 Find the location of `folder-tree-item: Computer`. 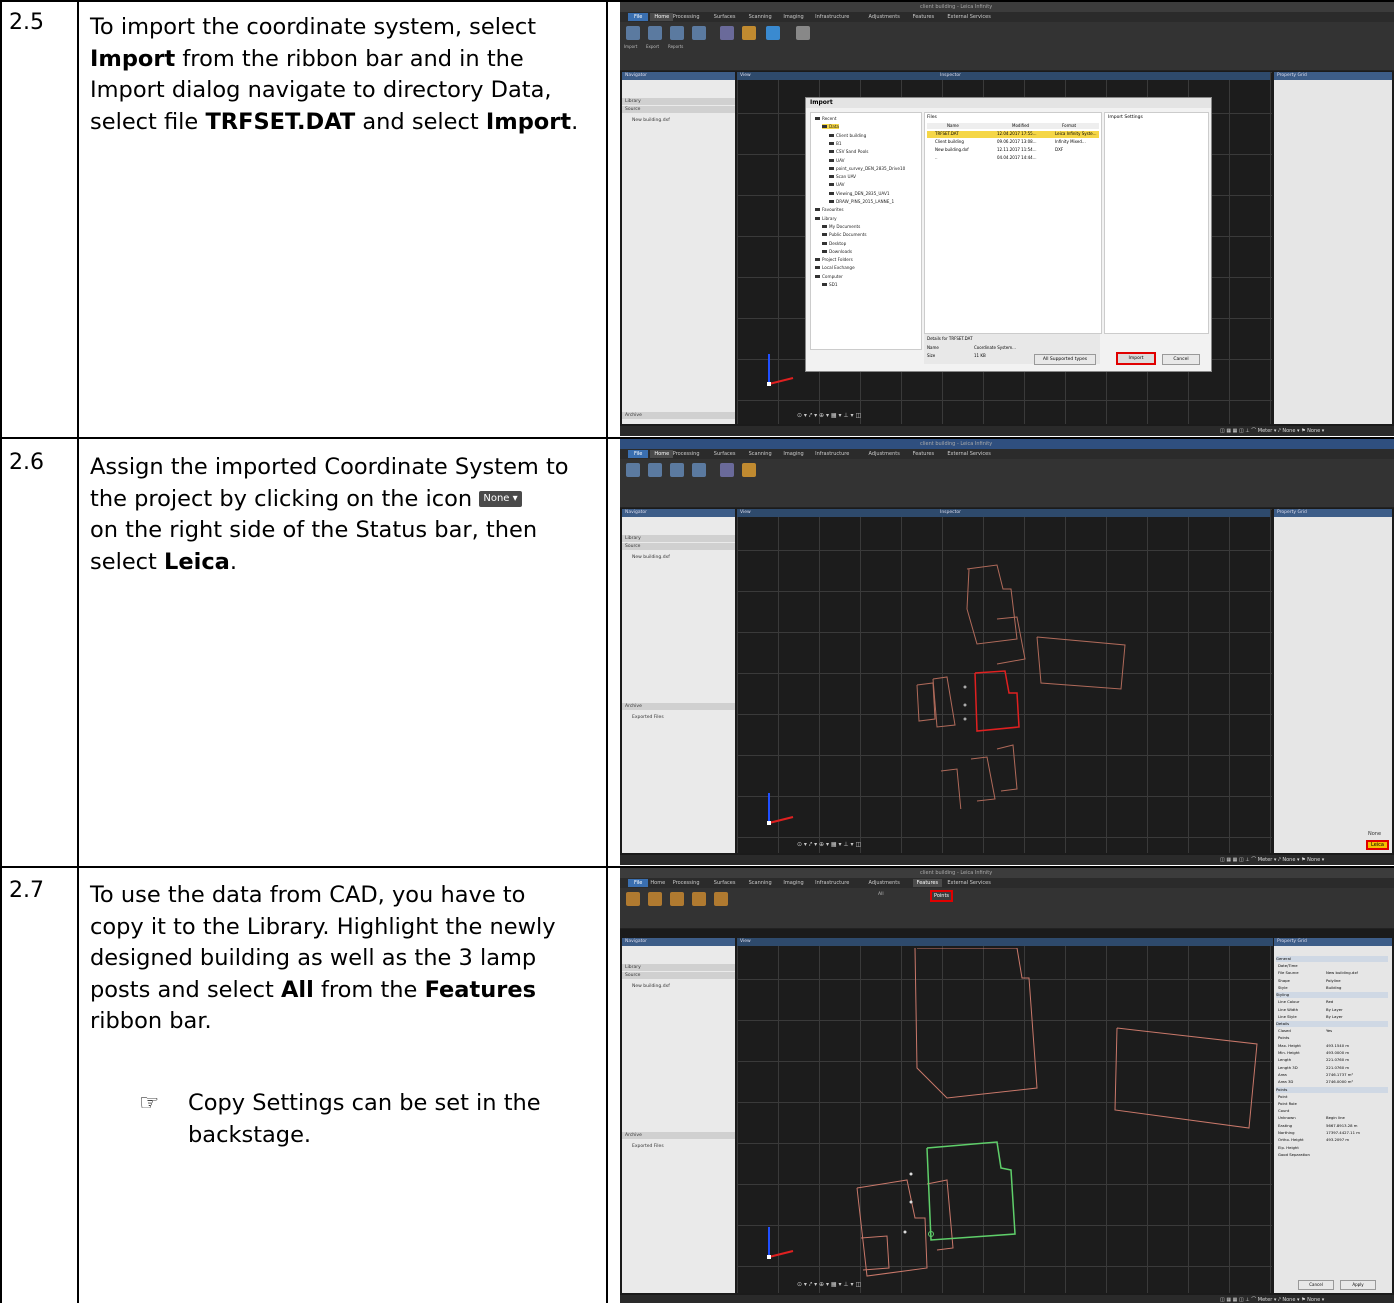

folder-tree-item: Computer is located at coordinates (829, 276).